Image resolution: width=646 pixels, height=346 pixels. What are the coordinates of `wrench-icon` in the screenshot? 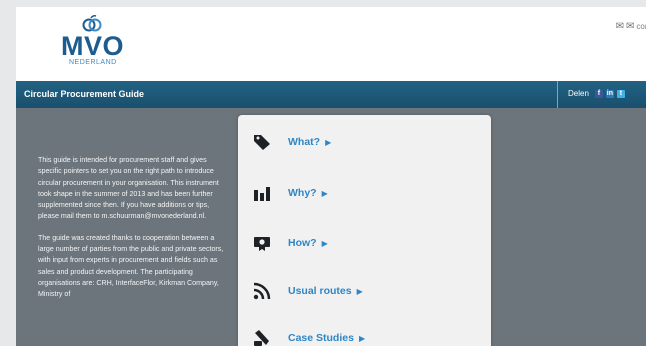 It's located at (262, 336).